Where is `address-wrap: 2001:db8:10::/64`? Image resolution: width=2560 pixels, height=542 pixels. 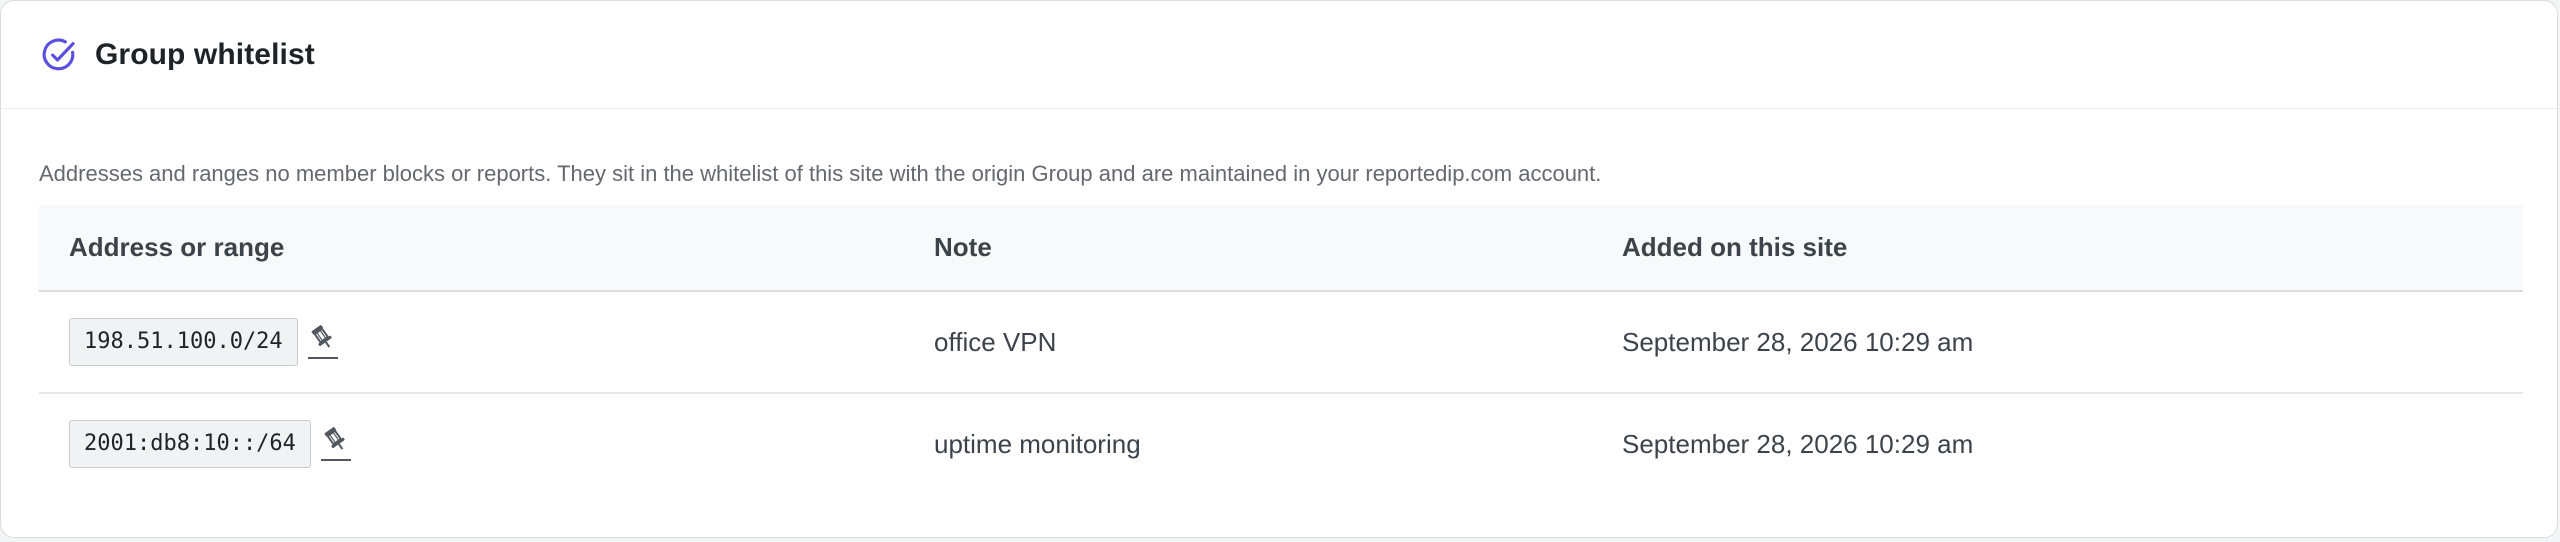
address-wrap: 2001:db8:10::/64 is located at coordinates (211, 444).